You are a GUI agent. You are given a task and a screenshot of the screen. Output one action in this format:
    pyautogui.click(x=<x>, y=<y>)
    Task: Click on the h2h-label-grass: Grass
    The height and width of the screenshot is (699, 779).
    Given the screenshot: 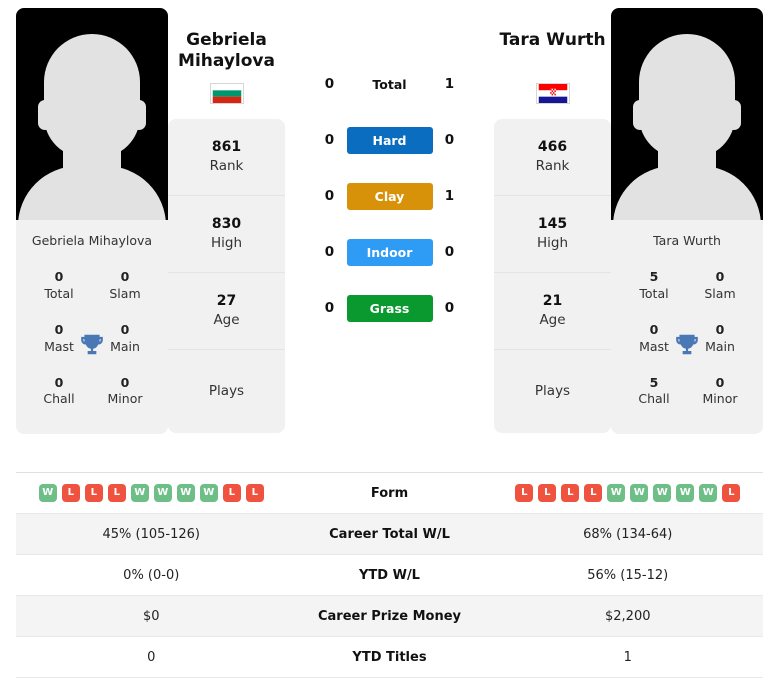 What is the action you would take?
    pyautogui.click(x=389, y=308)
    